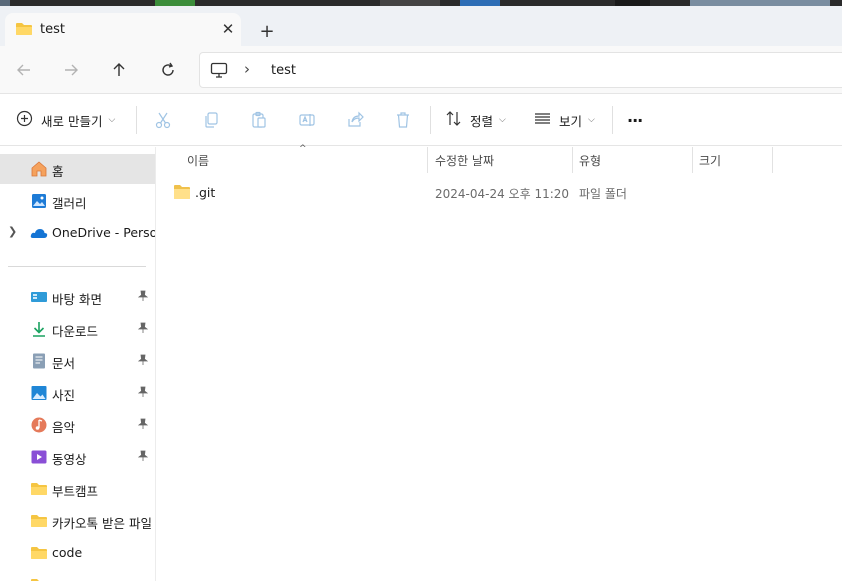 The height and width of the screenshot is (581, 842). I want to click on download-icon, so click(39, 329).